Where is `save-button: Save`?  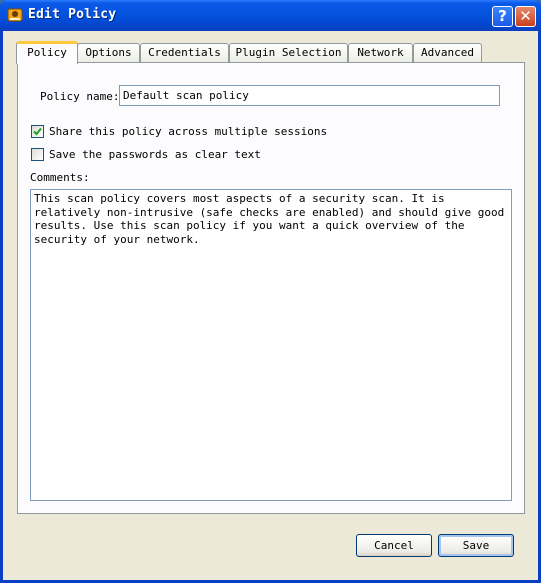 save-button: Save is located at coordinates (476, 545).